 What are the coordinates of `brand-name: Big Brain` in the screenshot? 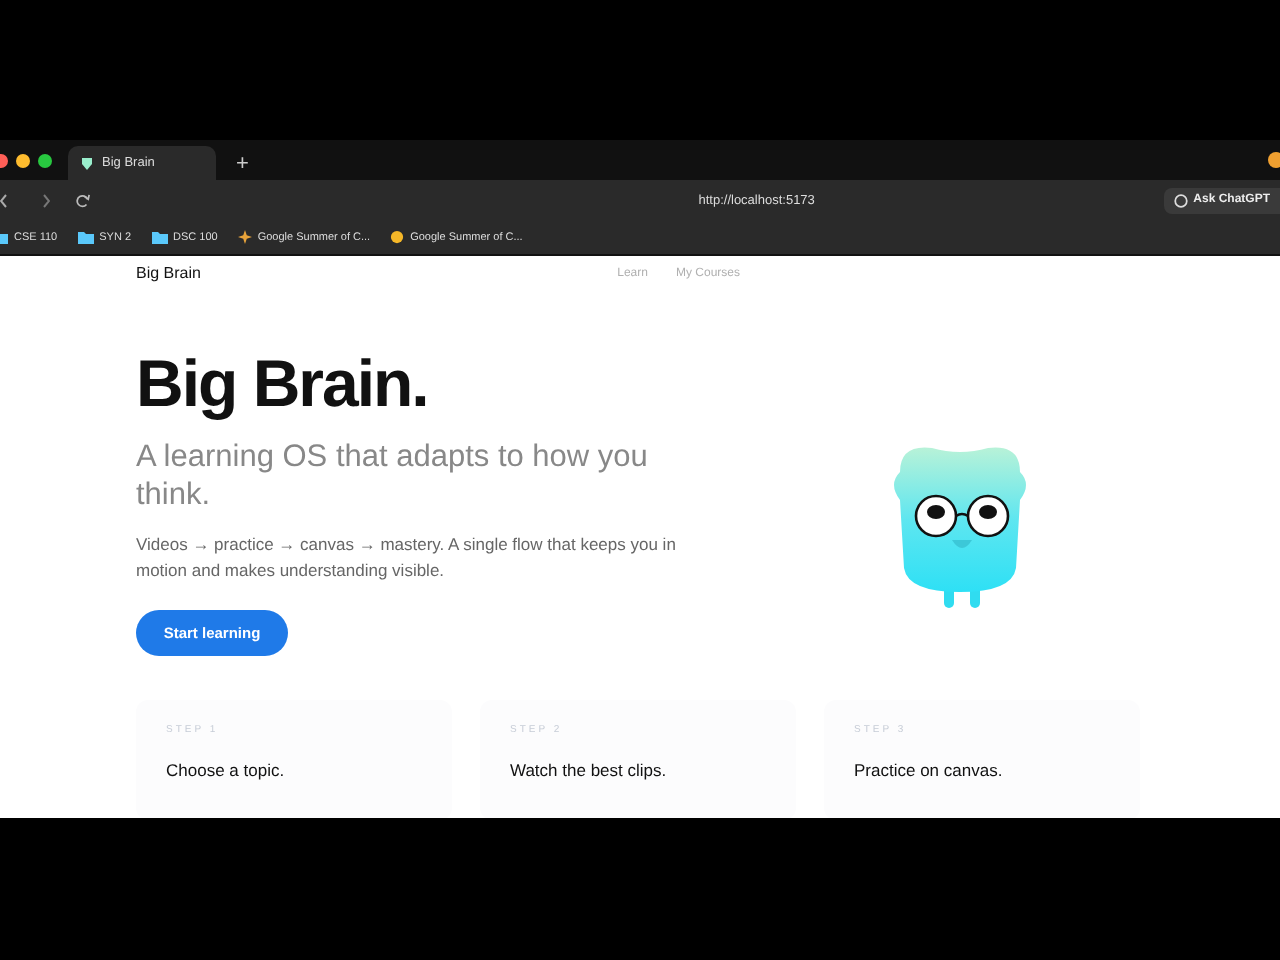 It's located at (168, 273).